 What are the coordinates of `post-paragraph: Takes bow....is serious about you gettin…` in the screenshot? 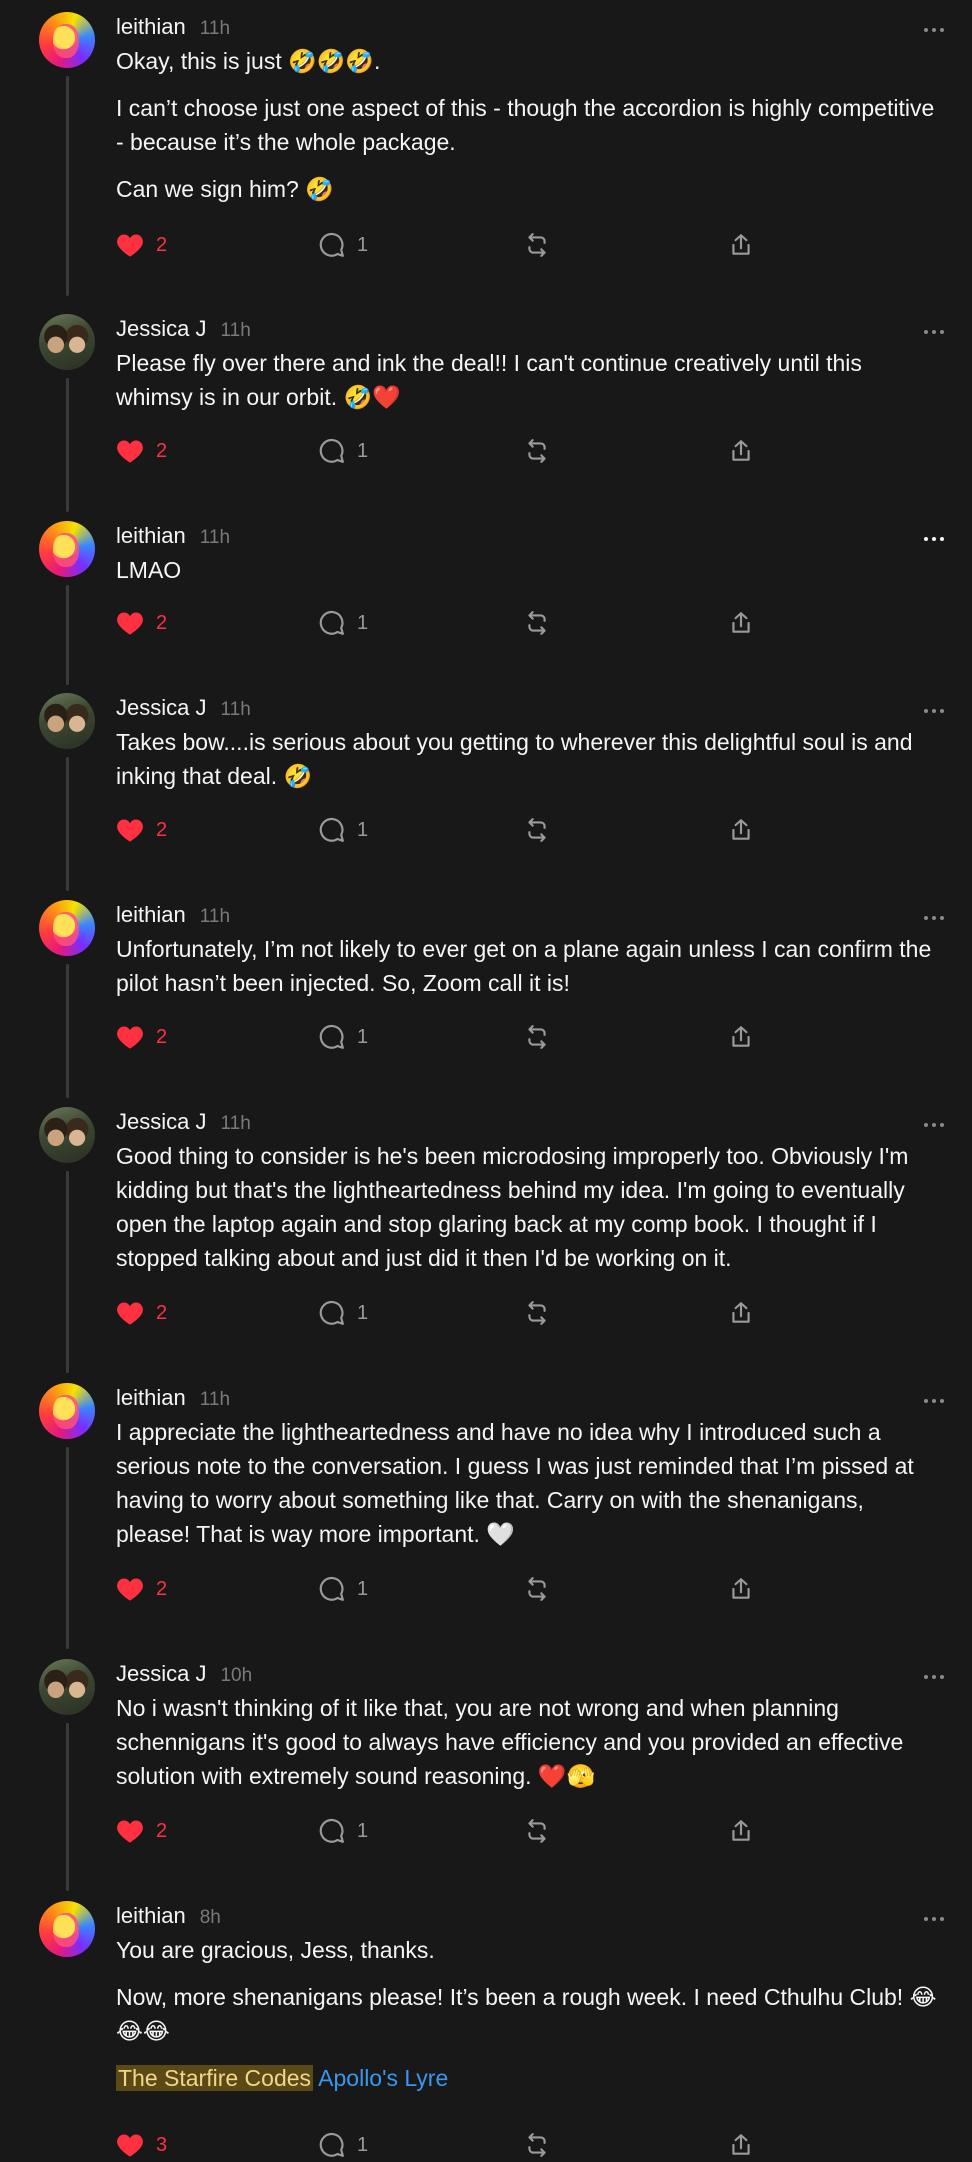 It's located at (514, 759).